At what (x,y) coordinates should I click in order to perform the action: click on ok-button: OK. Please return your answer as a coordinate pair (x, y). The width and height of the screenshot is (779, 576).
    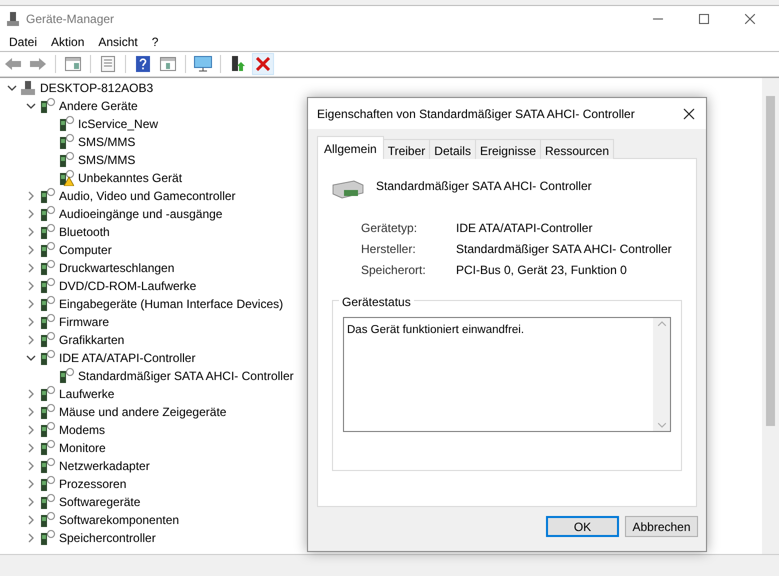
    Looking at the image, I should click on (582, 526).